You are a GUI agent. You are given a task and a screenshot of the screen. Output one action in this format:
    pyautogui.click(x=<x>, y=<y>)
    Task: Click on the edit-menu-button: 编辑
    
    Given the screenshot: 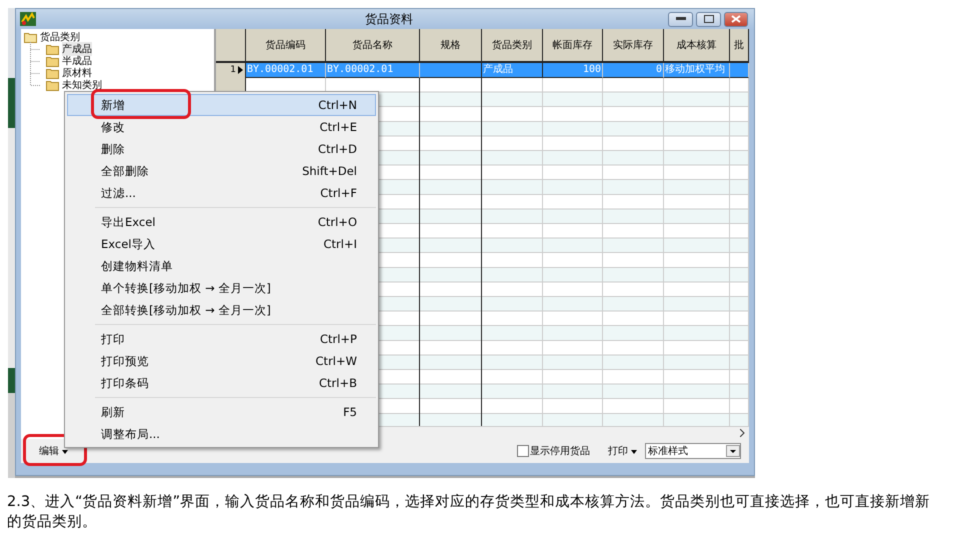 What is the action you would take?
    pyautogui.click(x=53, y=451)
    